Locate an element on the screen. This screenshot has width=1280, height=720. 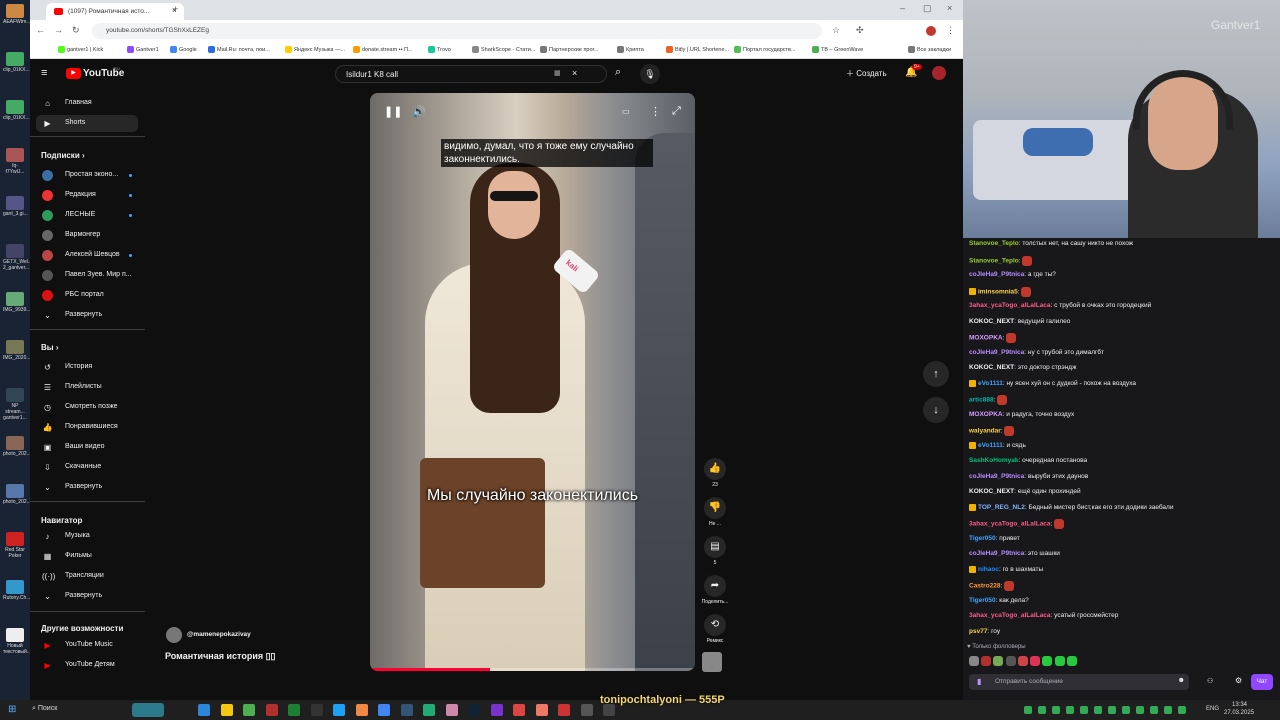
extensions-icon: ✣ is located at coordinates (860, 30).